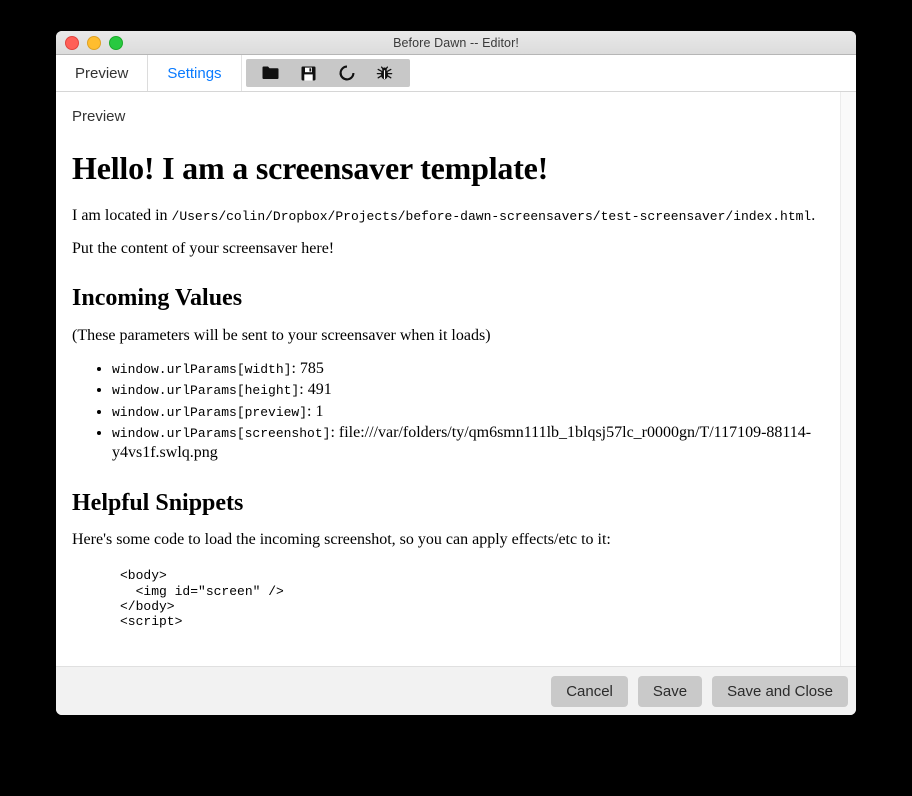 This screenshot has width=912, height=796. I want to click on param-value: 491, so click(319, 390).